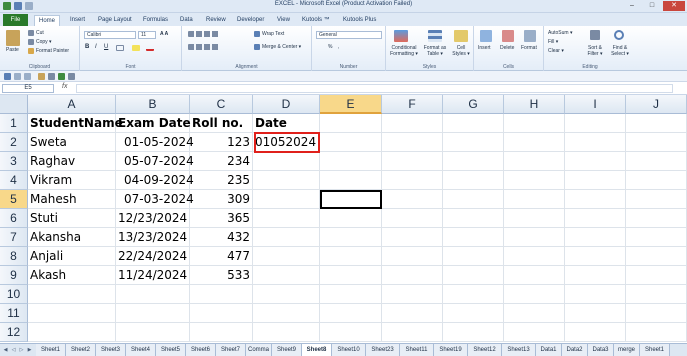 This screenshot has width=687, height=356. Describe the element at coordinates (534, 218) in the screenshot. I see `cell-h6` at that location.